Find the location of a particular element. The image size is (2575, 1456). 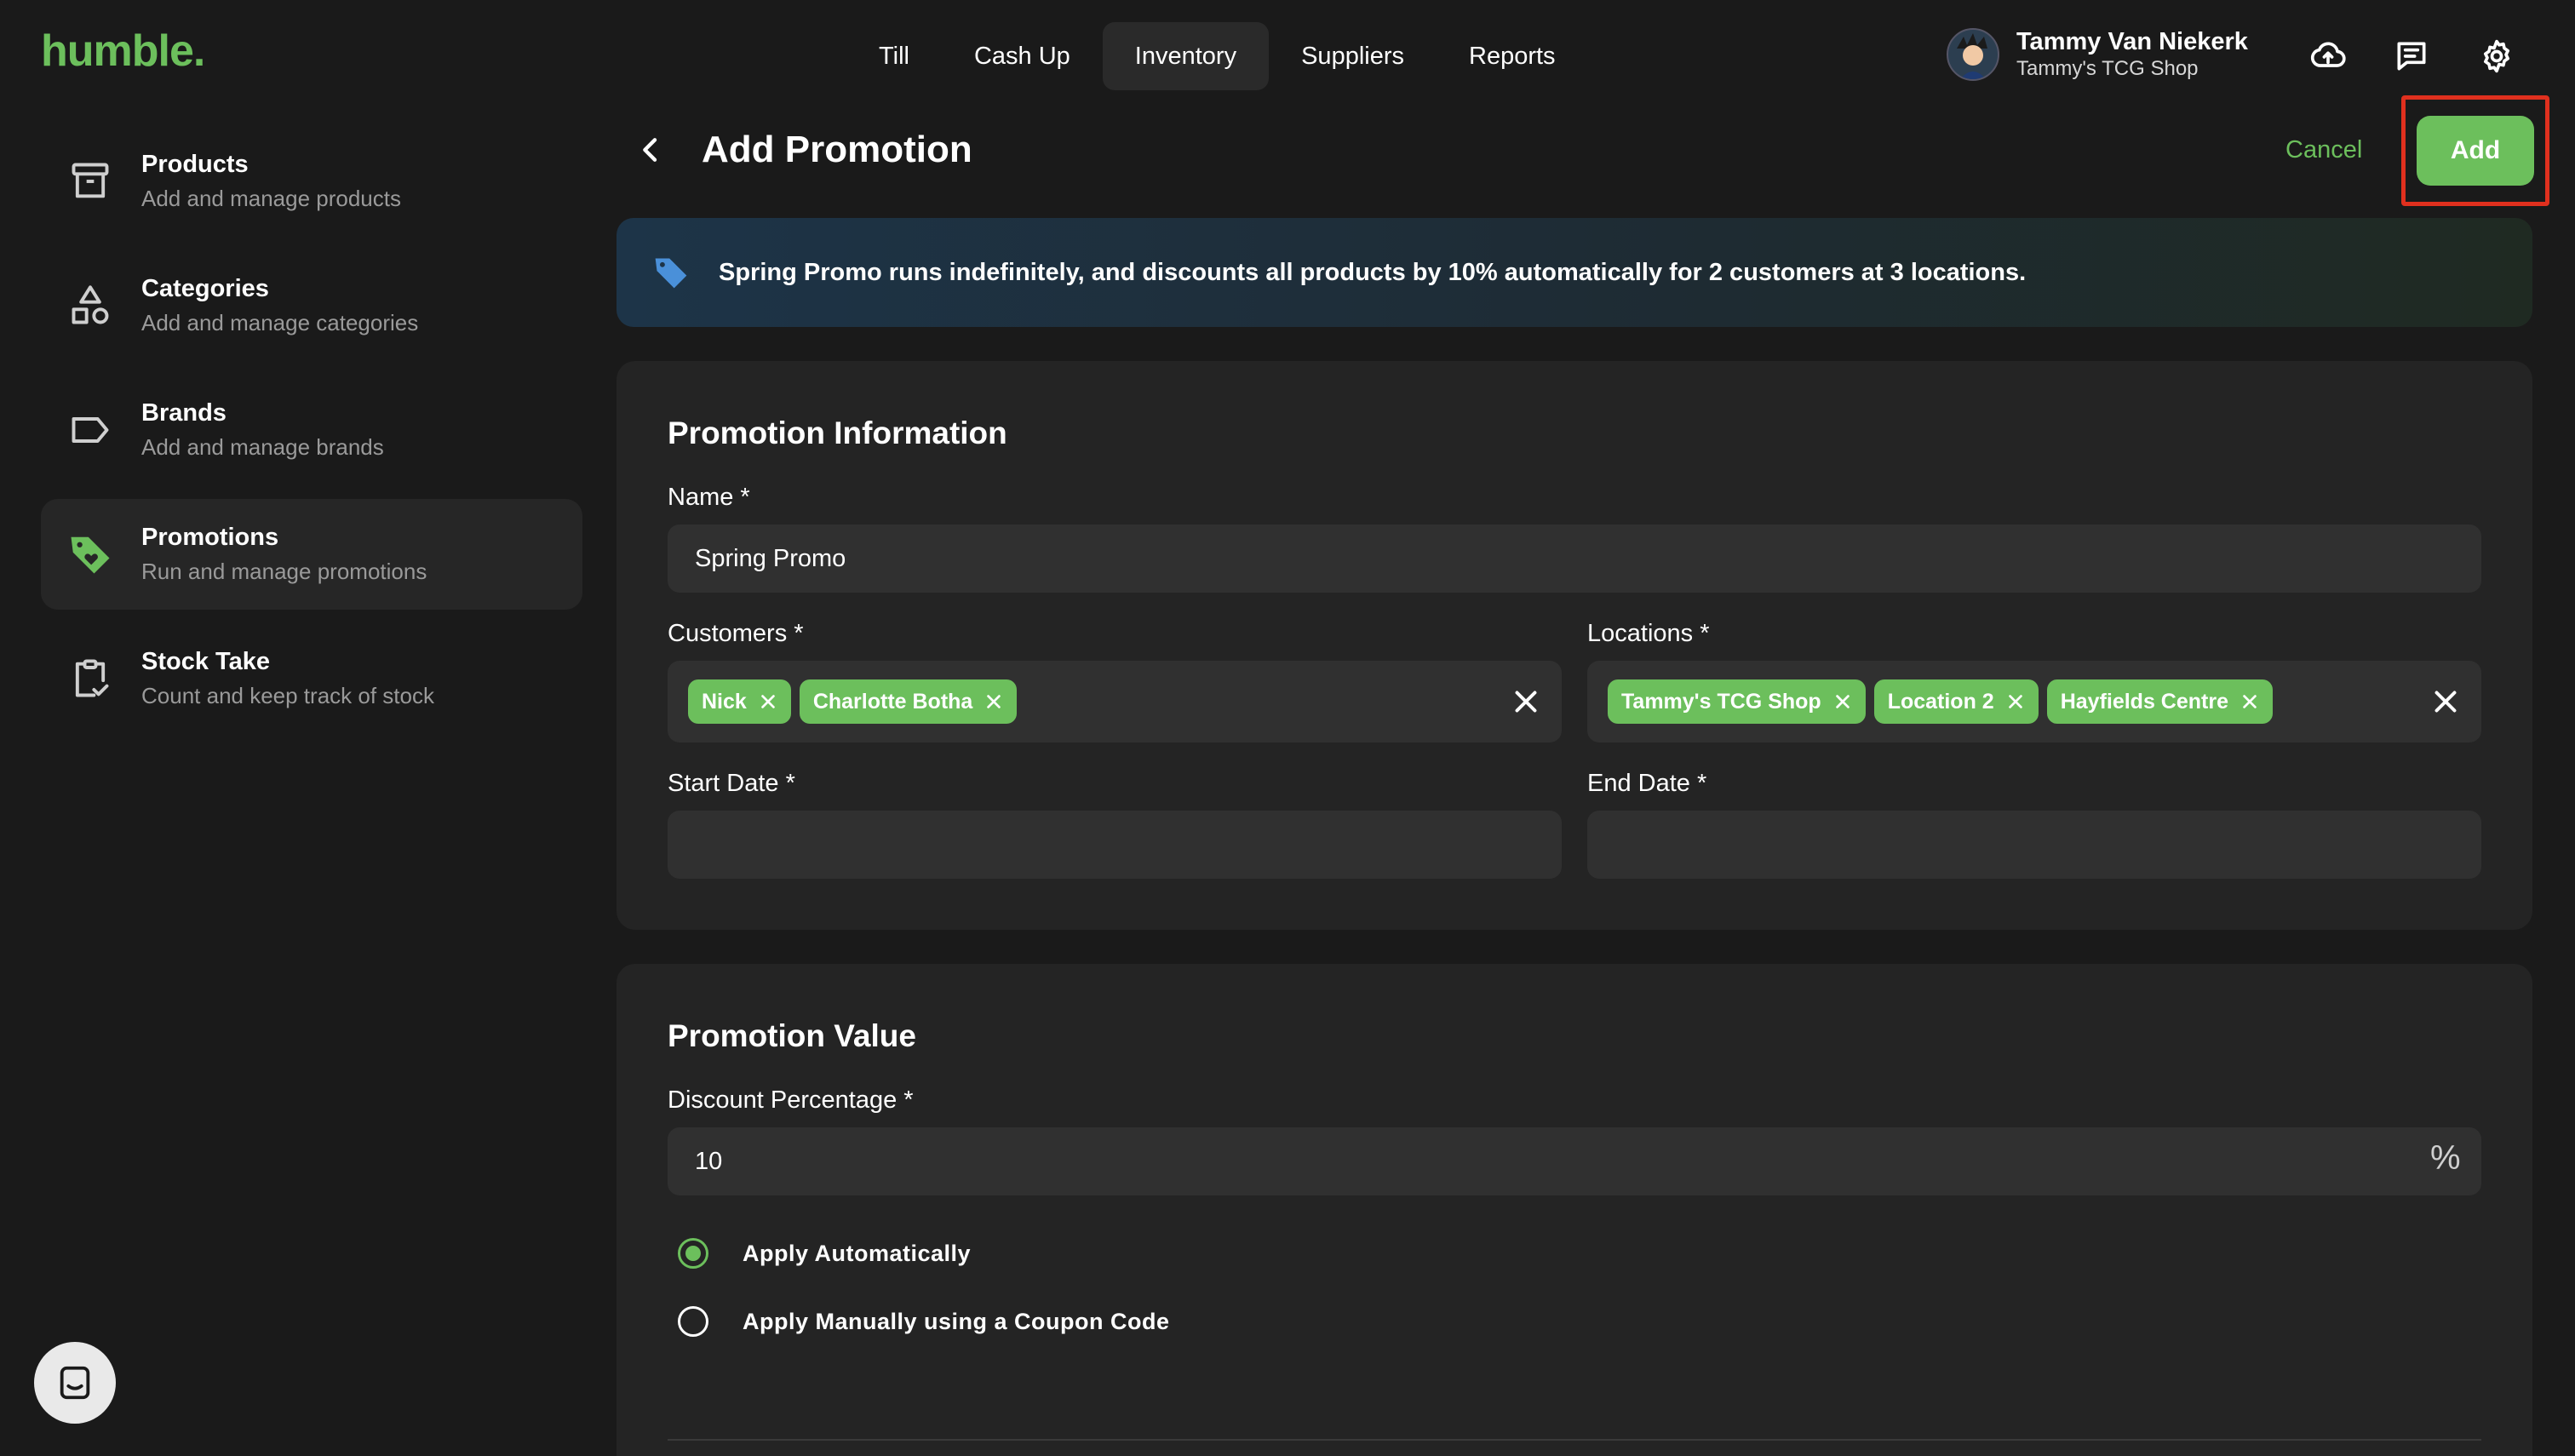

apply-automatically-option: Apply Automatically is located at coordinates (824, 1253).